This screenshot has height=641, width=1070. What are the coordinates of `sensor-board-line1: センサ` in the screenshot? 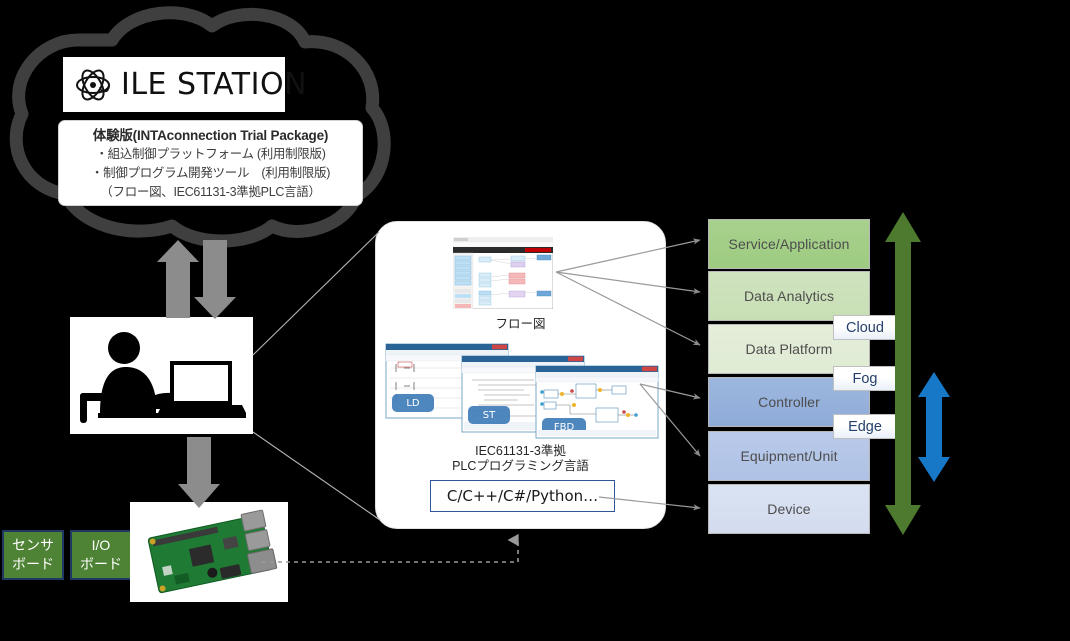 It's located at (33, 545).